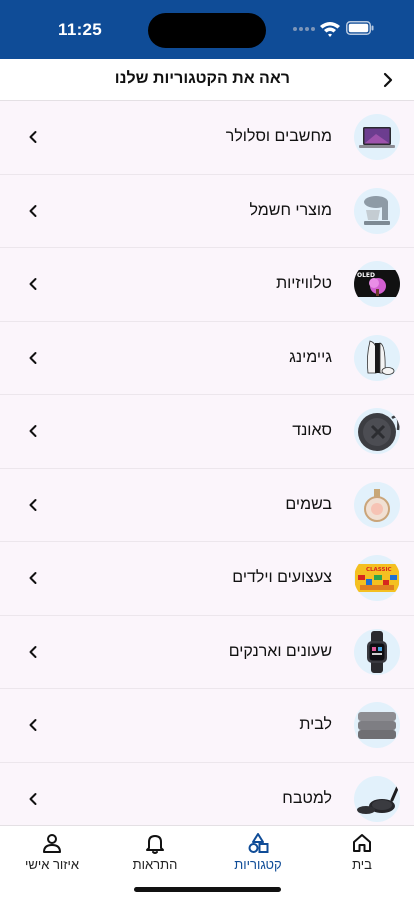 The image size is (414, 900). I want to click on speaker-icon, so click(377, 431).